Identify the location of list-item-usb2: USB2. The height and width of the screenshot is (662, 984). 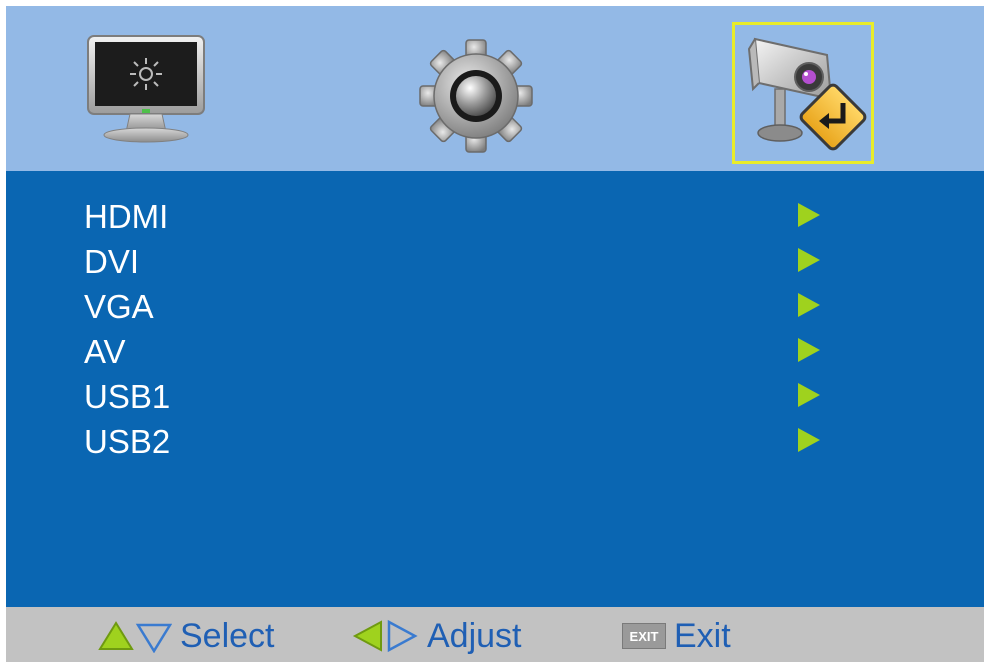
(495, 442).